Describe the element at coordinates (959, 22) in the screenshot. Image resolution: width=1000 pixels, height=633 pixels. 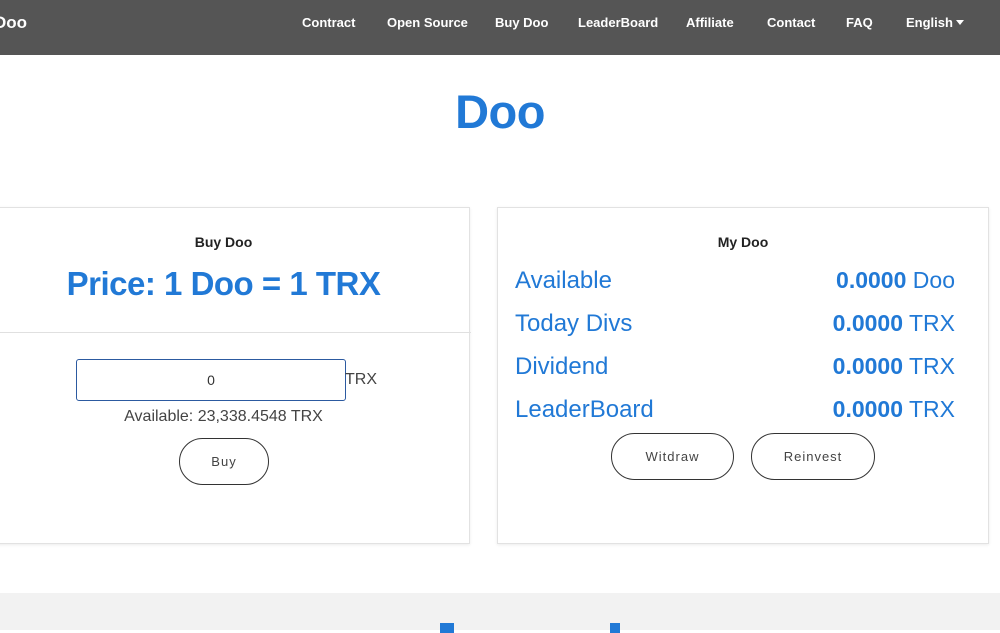
I see `caret-down-icon` at that location.